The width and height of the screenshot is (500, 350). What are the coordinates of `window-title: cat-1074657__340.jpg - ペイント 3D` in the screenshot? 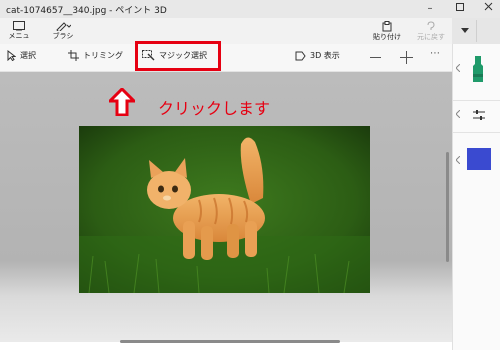 It's located at (86, 11).